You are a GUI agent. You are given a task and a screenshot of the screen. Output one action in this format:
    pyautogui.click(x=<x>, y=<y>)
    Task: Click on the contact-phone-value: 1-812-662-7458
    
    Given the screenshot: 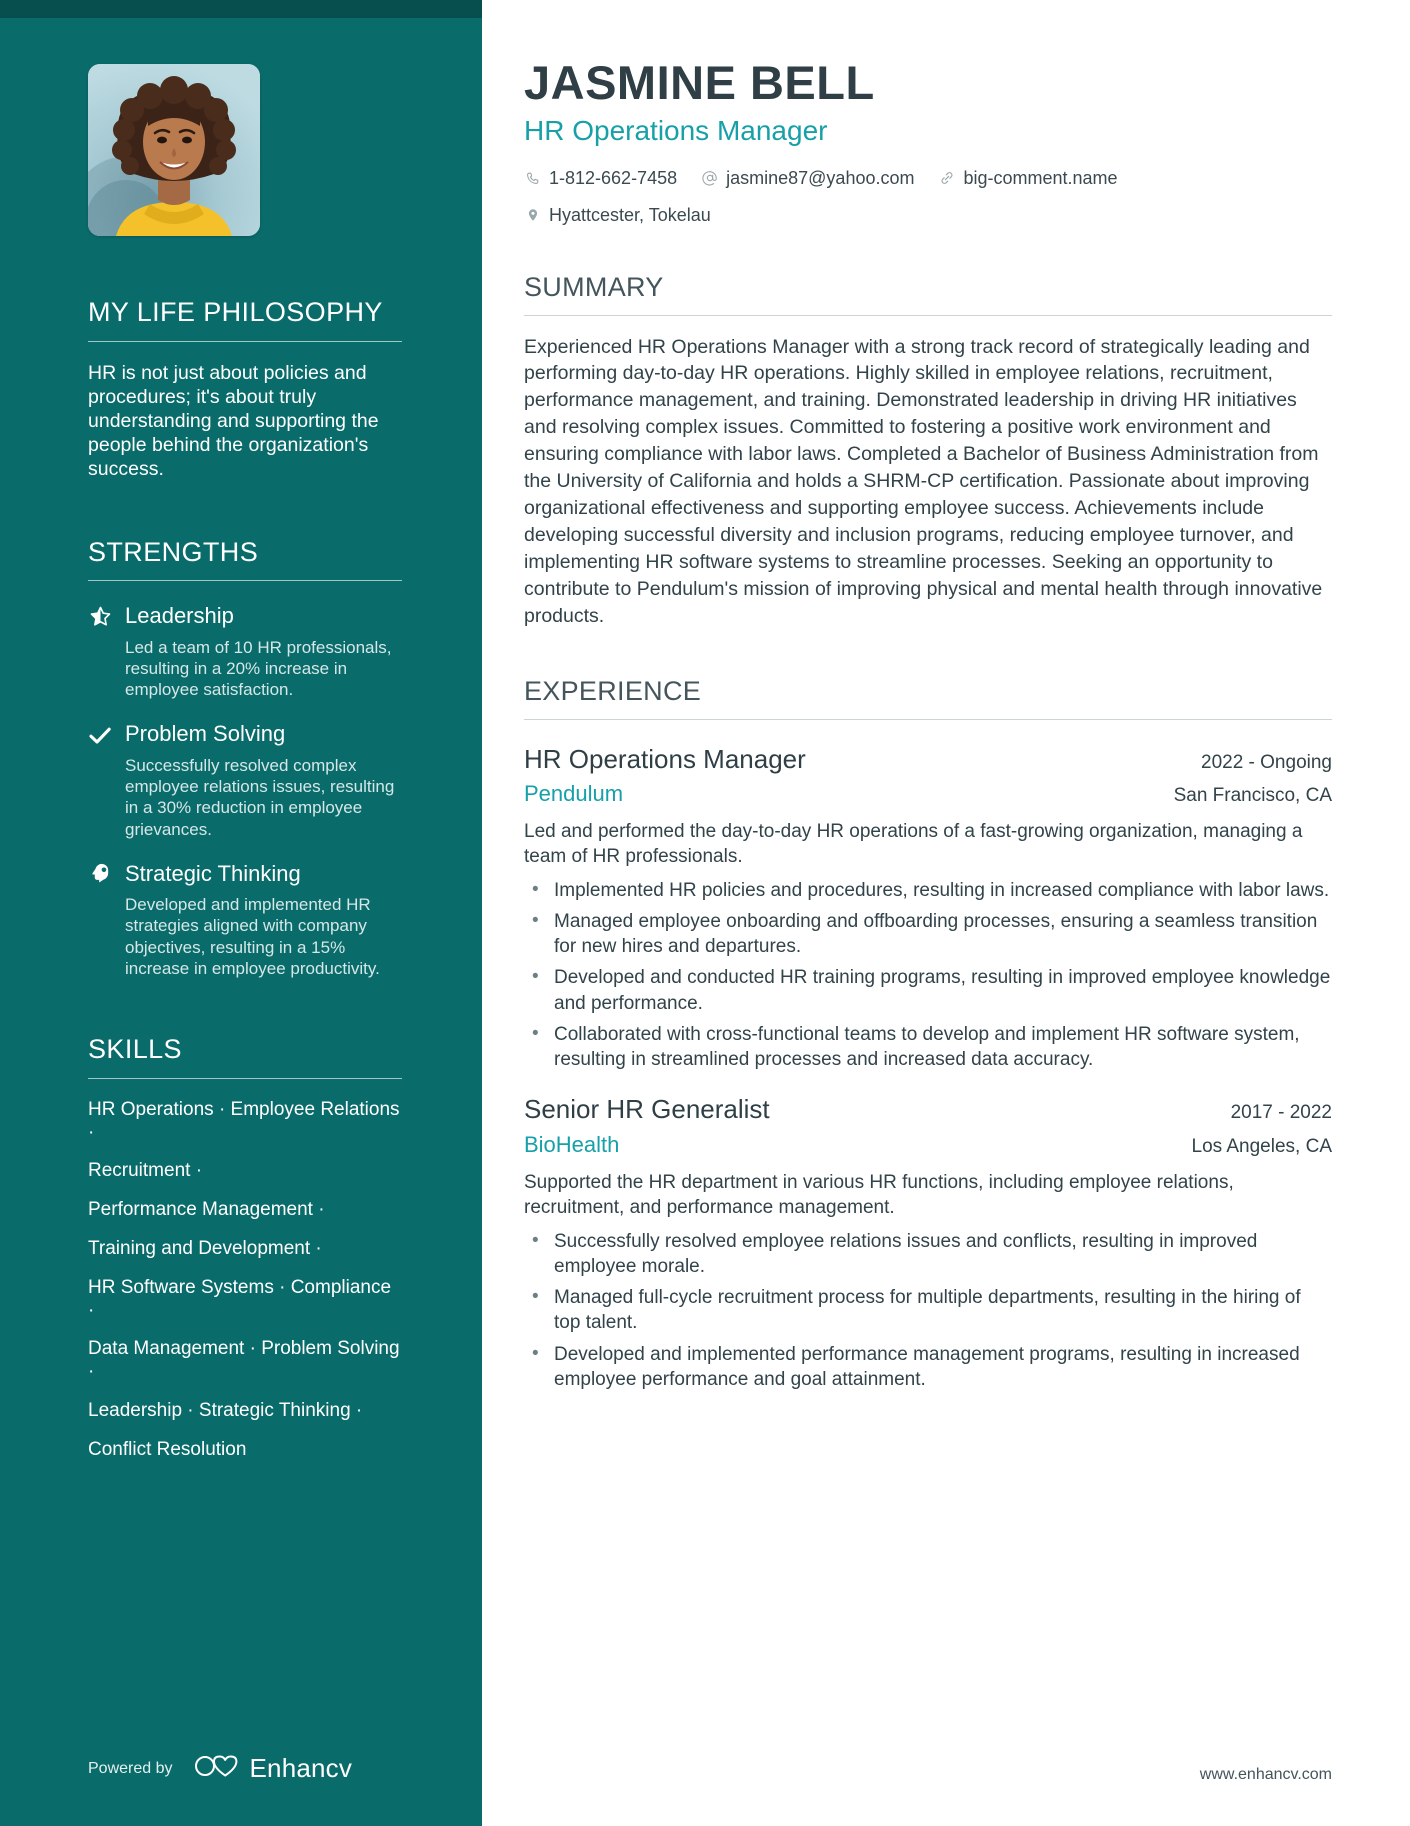 What is the action you would take?
    pyautogui.click(x=613, y=177)
    